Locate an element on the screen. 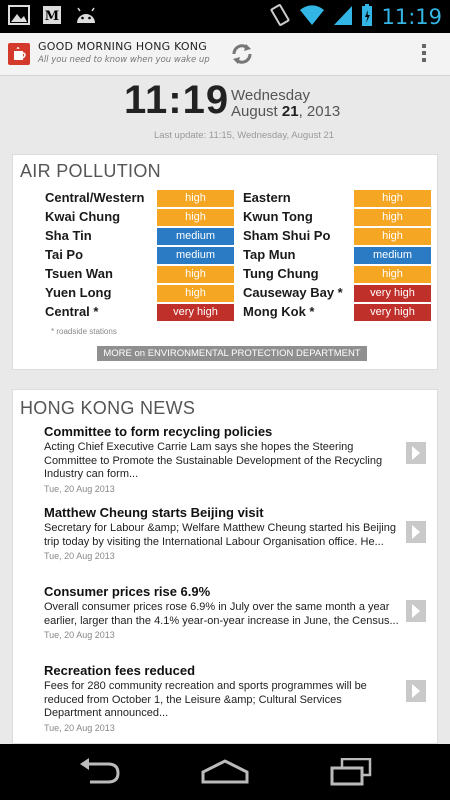 The height and width of the screenshot is (800, 450). app-subtitle: All you need to know when you wake up is located at coordinates (124, 60).